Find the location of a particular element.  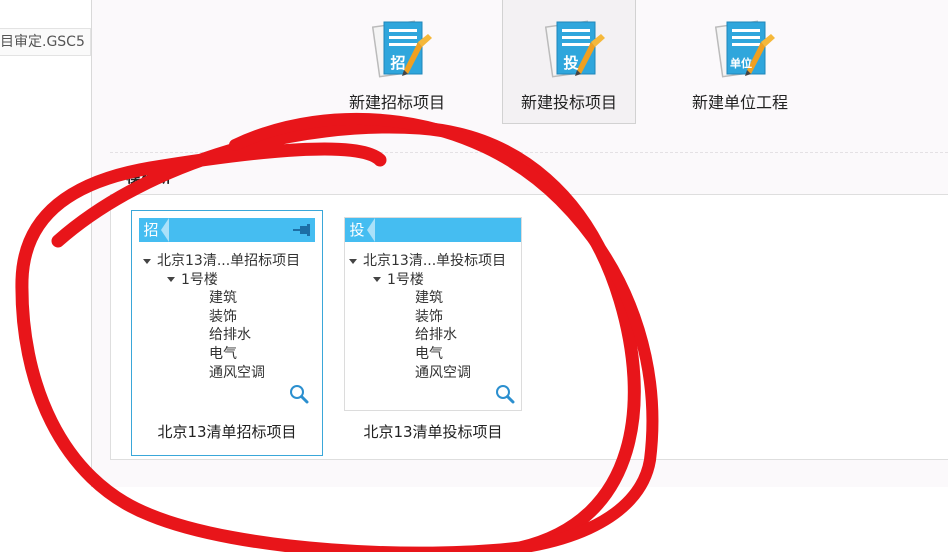

template-header: 招 is located at coordinates (227, 230).